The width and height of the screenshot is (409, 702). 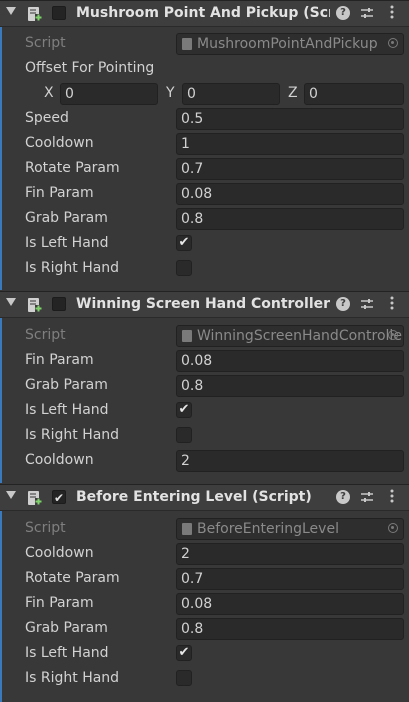 I want to click on component-title: Mushroom Point And Pickup (Script), so click(x=203, y=13).